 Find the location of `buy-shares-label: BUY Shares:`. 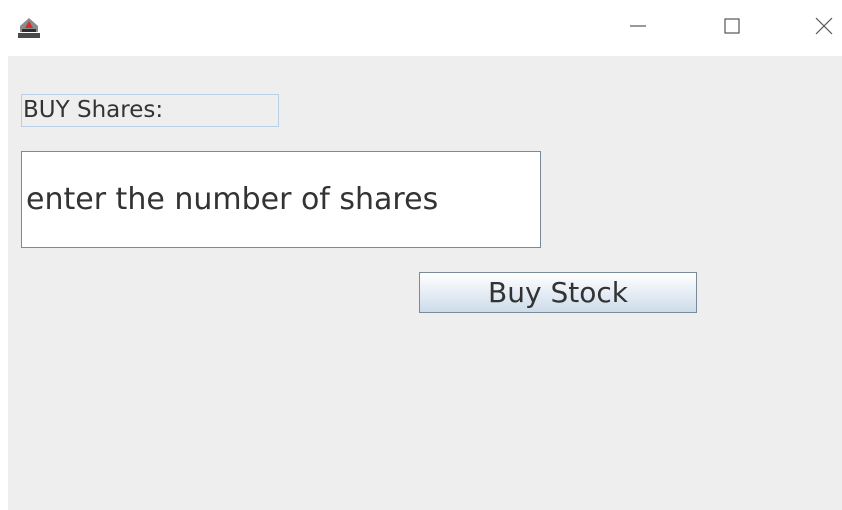

buy-shares-label: BUY Shares: is located at coordinates (150, 110).